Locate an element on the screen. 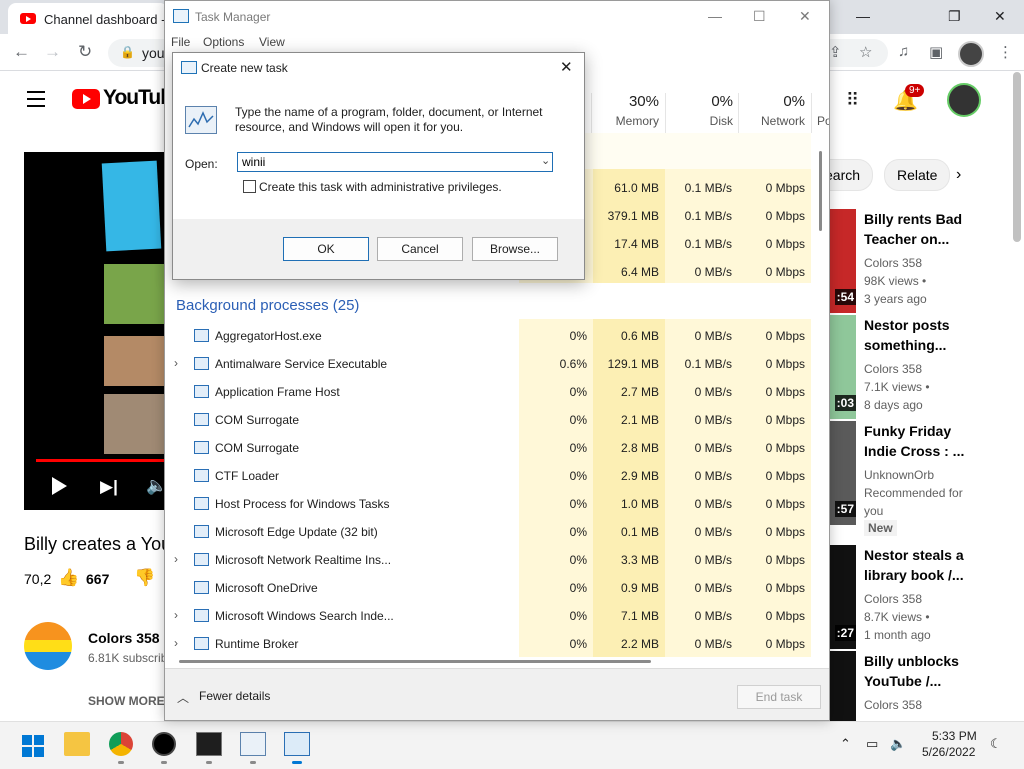 This screenshot has height=769, width=1024. background-process-row: › Runtime Broker 0% 2.2 MB 0 MB/s 0 Mbps is located at coordinates (492, 643).